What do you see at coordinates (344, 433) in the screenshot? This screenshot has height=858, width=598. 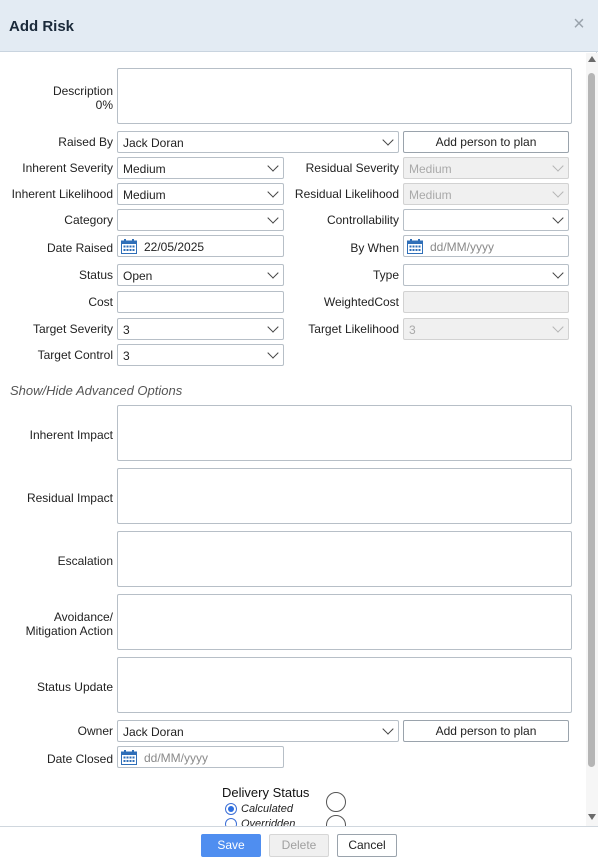 I see `inherent-impact-textarea` at bounding box center [344, 433].